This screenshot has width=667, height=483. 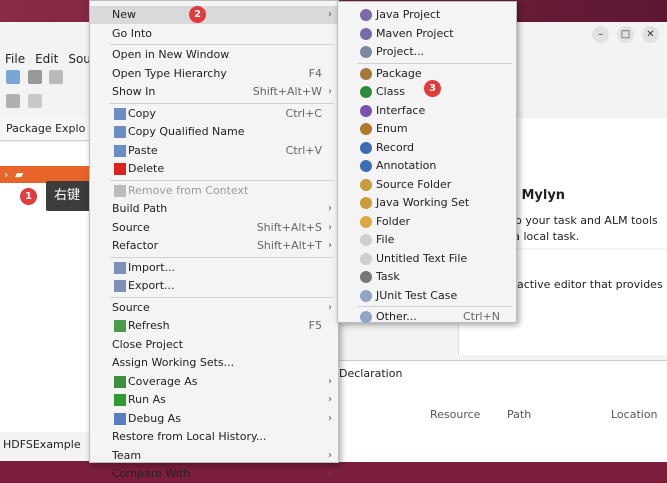 I want to click on menu-item-label: Coverage As, so click(x=163, y=381).